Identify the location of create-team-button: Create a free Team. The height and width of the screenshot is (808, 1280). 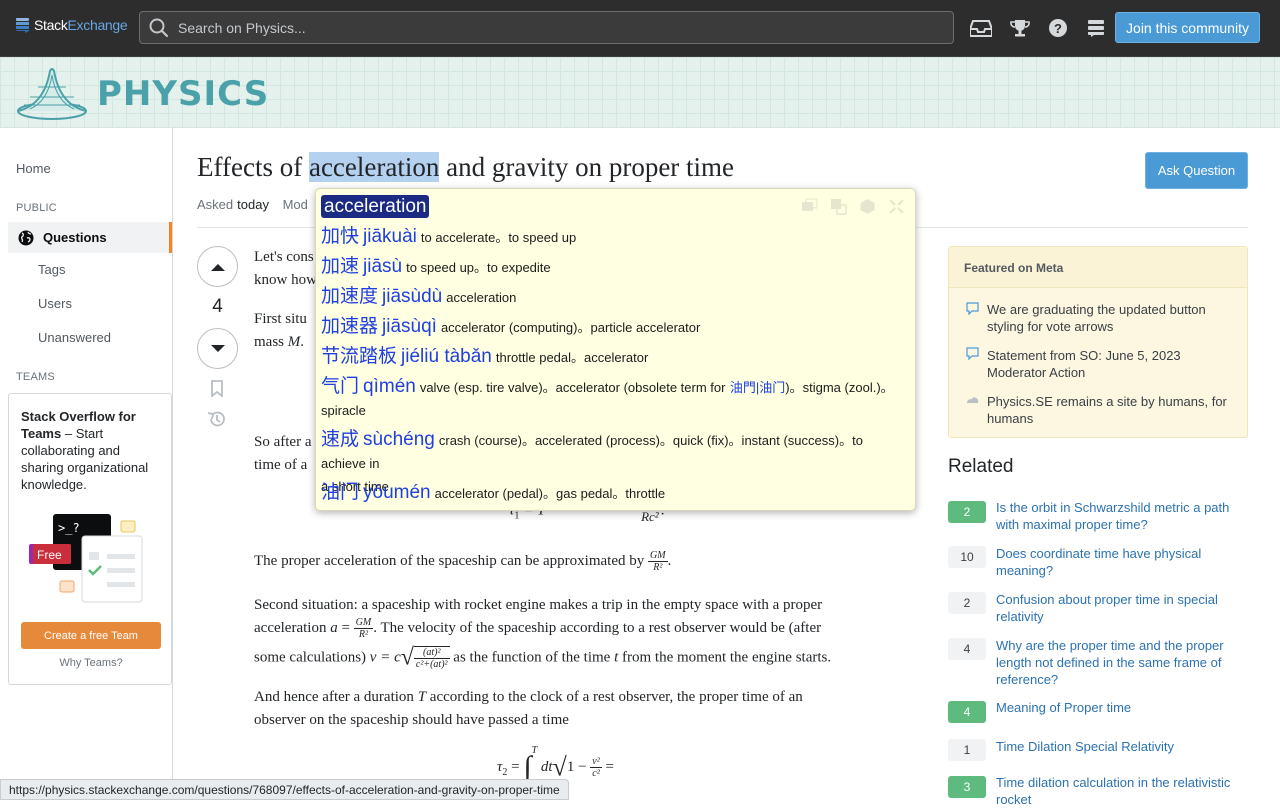
(91, 635).